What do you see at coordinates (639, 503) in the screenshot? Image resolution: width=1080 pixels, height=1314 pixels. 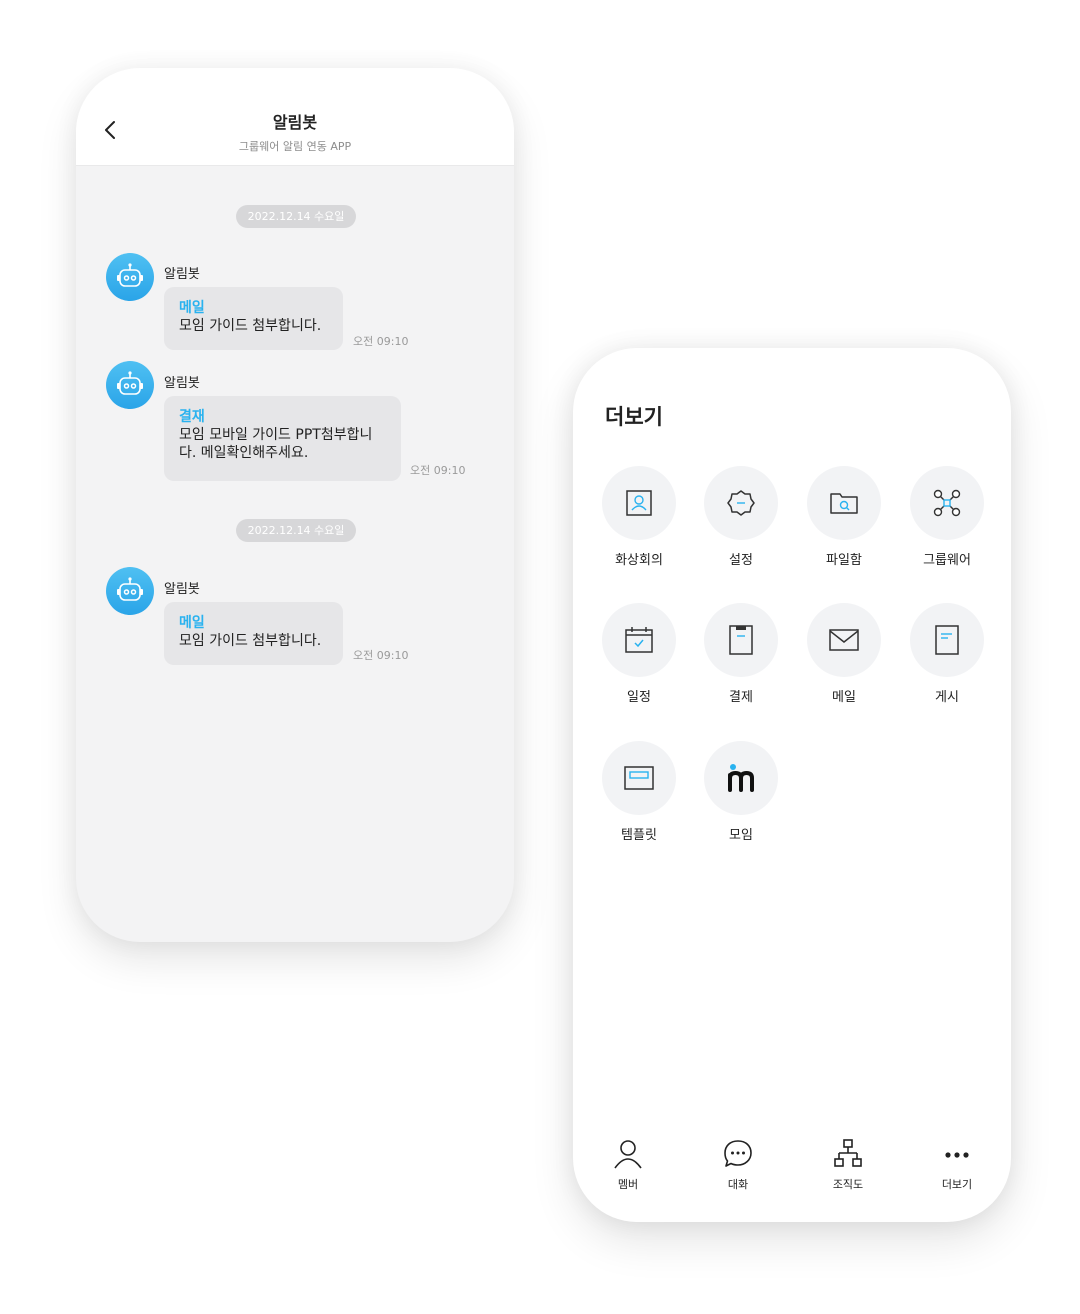 I see `video-conference-icon` at bounding box center [639, 503].